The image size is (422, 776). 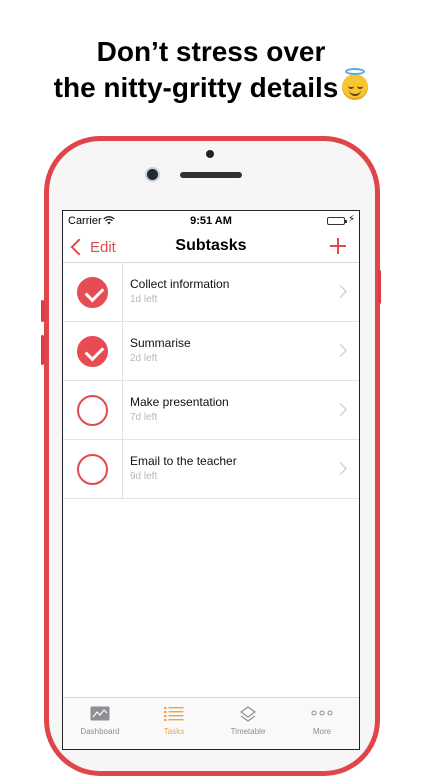 I want to click on dashboard-icon, so click(x=100, y=713).